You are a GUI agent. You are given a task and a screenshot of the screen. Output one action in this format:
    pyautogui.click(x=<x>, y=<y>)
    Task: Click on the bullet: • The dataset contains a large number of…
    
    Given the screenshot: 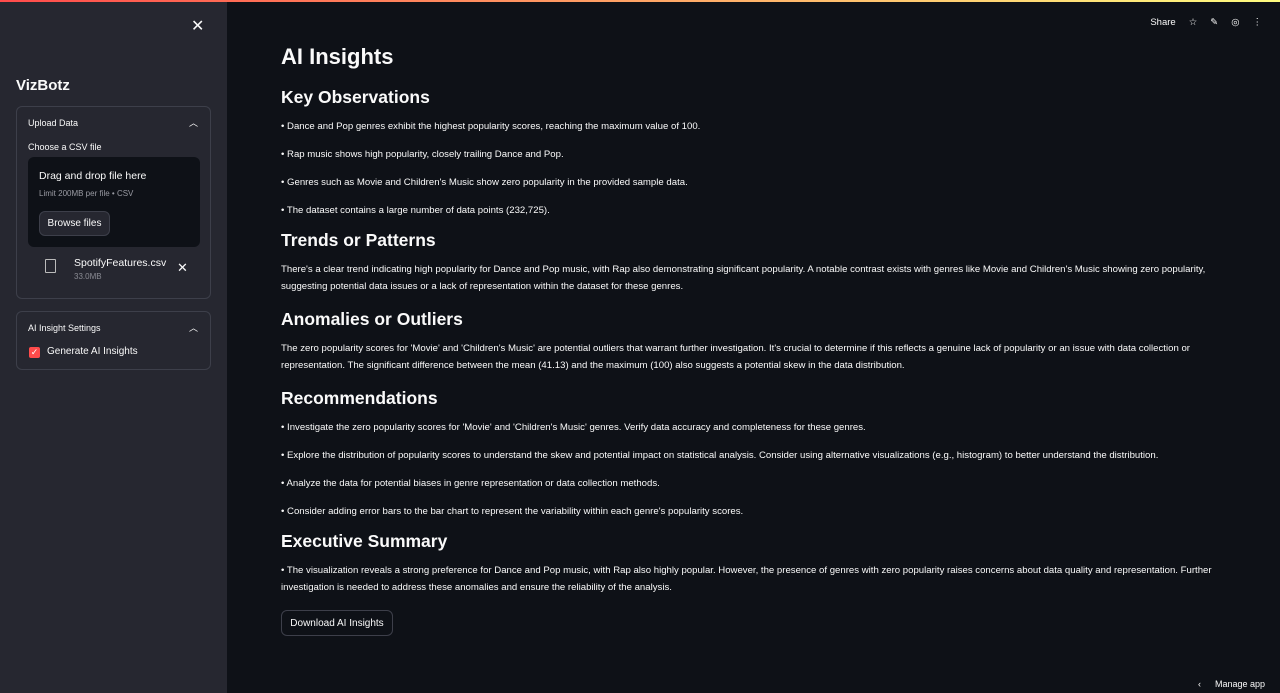 What is the action you would take?
    pyautogui.click(x=415, y=210)
    